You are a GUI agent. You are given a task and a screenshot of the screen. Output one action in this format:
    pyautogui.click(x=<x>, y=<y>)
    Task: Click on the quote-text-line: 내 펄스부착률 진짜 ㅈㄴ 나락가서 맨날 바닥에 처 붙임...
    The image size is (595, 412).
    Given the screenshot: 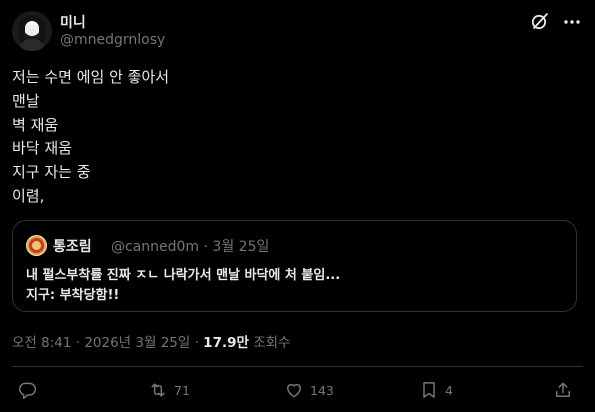 What is the action you would take?
    pyautogui.click(x=183, y=275)
    